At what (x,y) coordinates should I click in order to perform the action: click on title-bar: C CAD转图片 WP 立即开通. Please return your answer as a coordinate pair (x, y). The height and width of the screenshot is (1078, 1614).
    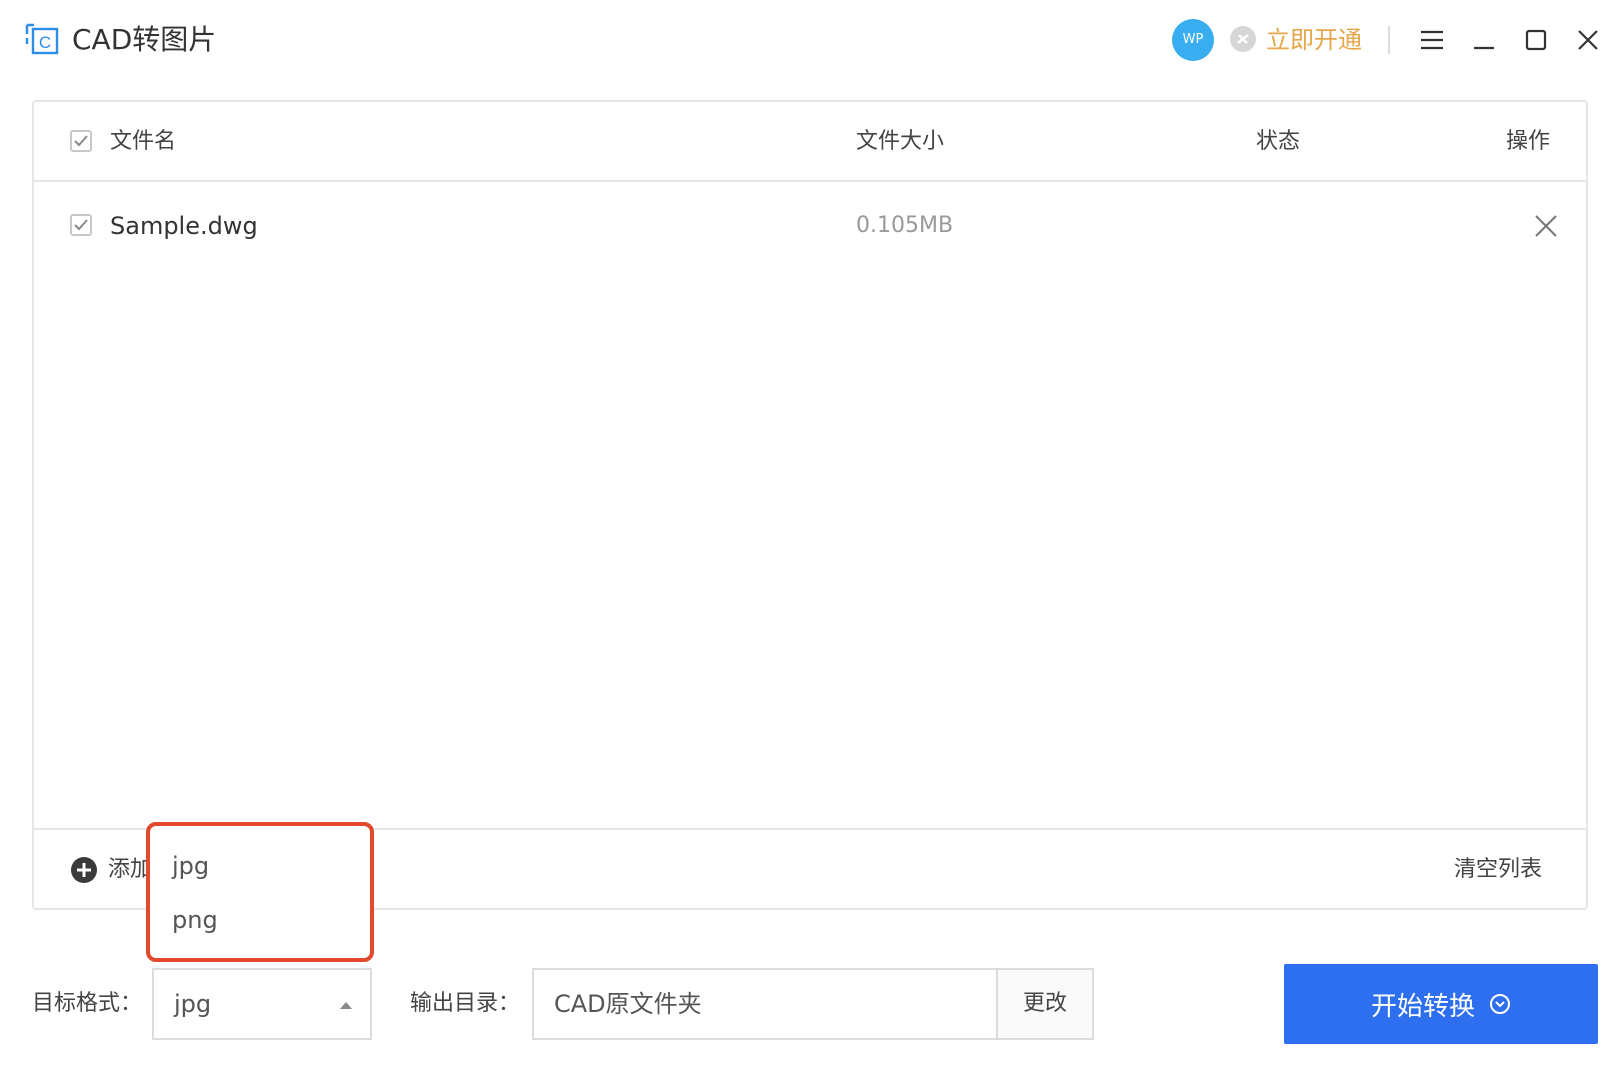
    Looking at the image, I should click on (807, 40).